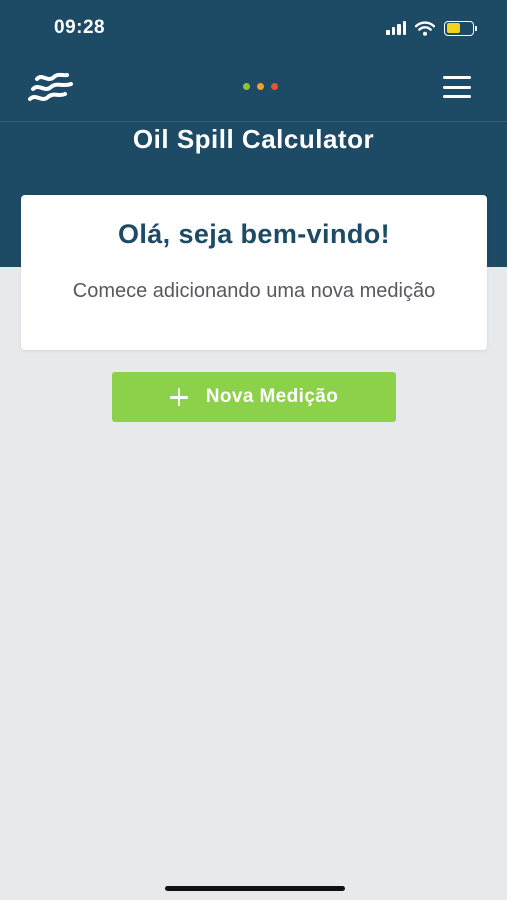  Describe the element at coordinates (253, 139) in the screenshot. I see `page-title: Oil Spill Calculator` at that location.